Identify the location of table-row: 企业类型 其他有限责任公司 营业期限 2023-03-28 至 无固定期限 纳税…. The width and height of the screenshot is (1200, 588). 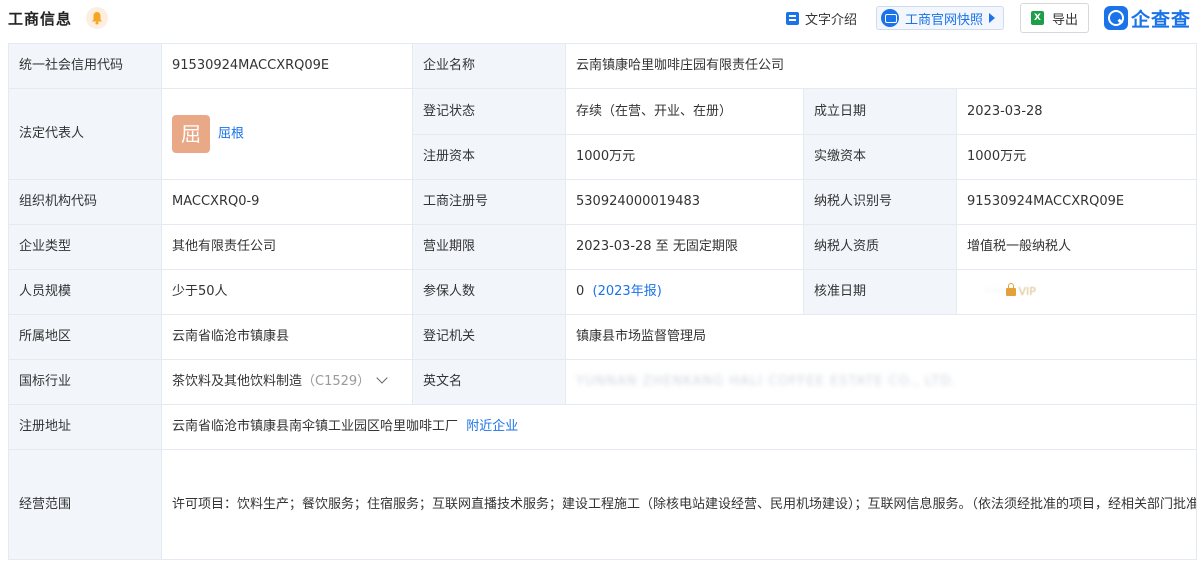
(603, 247).